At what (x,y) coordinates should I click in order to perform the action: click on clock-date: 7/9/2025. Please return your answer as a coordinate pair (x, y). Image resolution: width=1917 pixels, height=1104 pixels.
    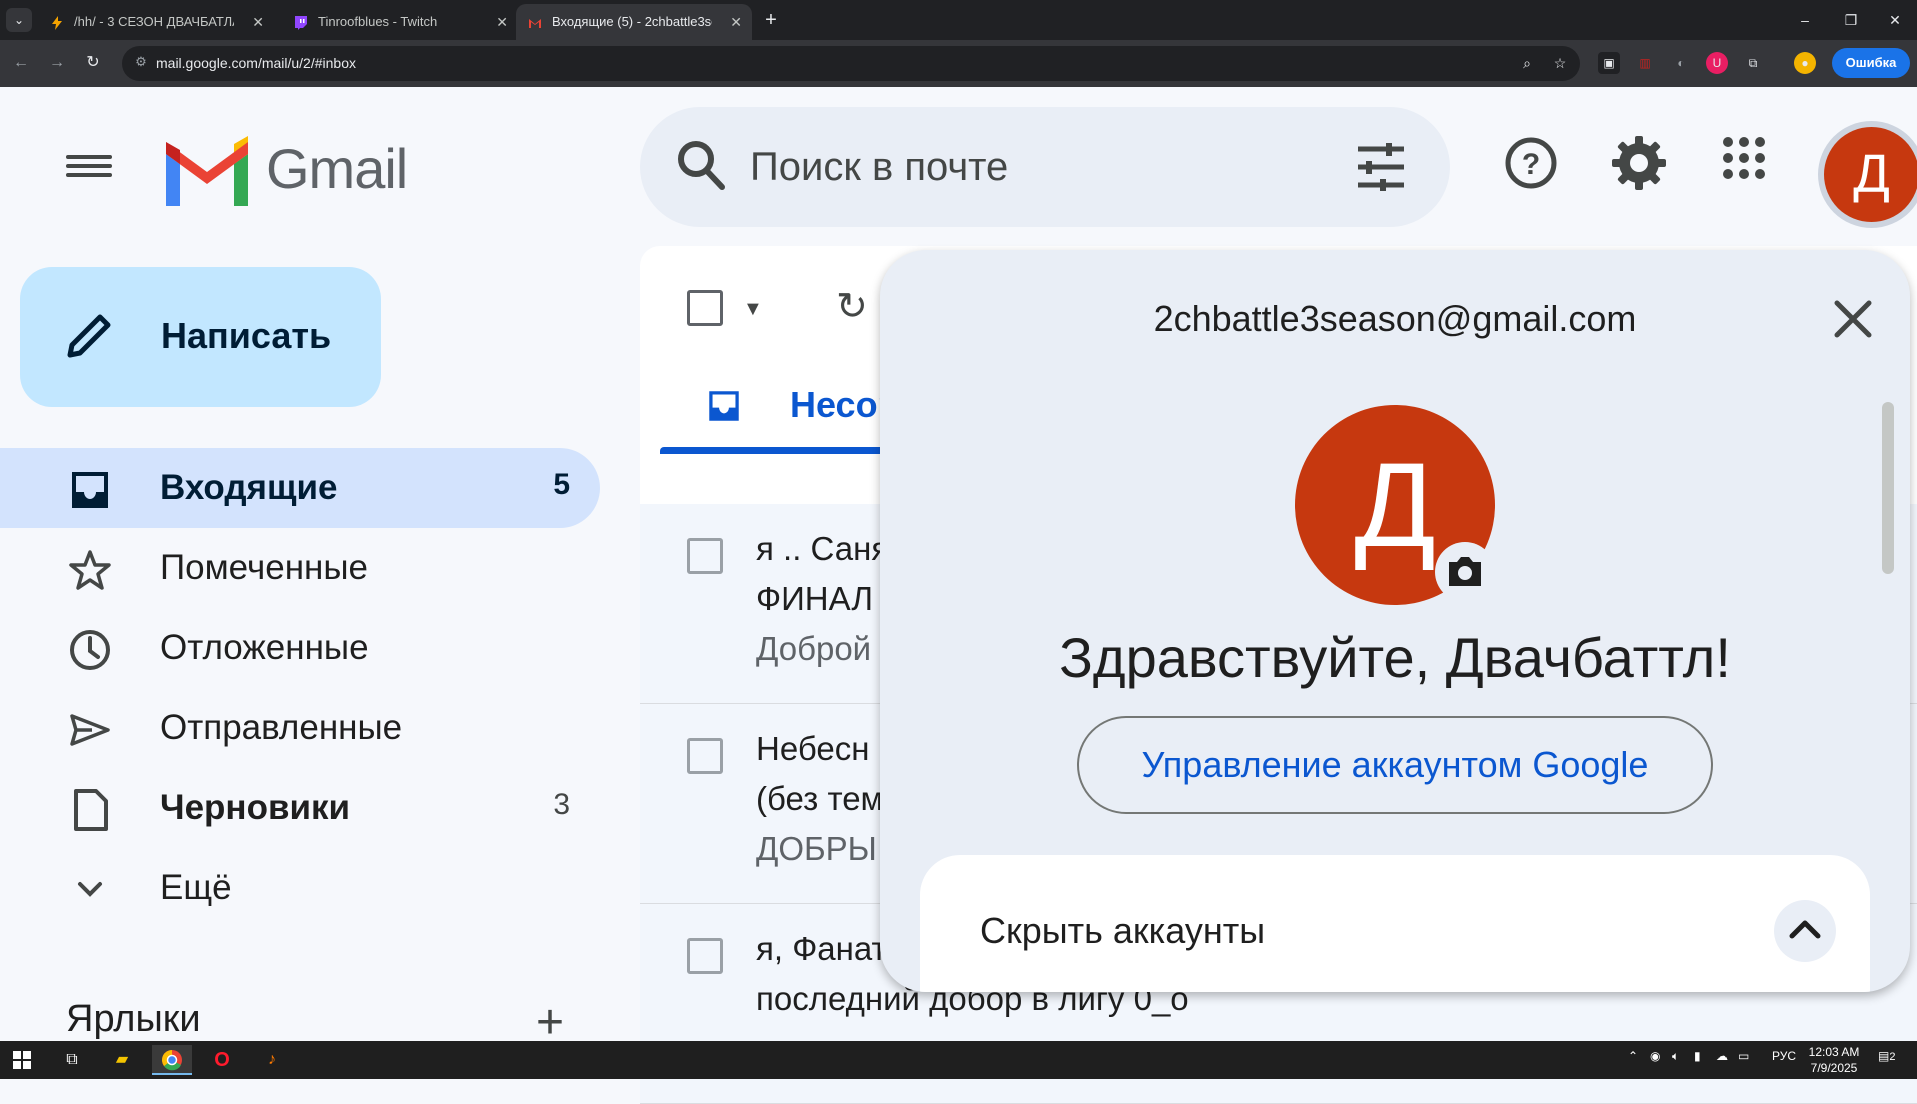
    Looking at the image, I should click on (1834, 1068).